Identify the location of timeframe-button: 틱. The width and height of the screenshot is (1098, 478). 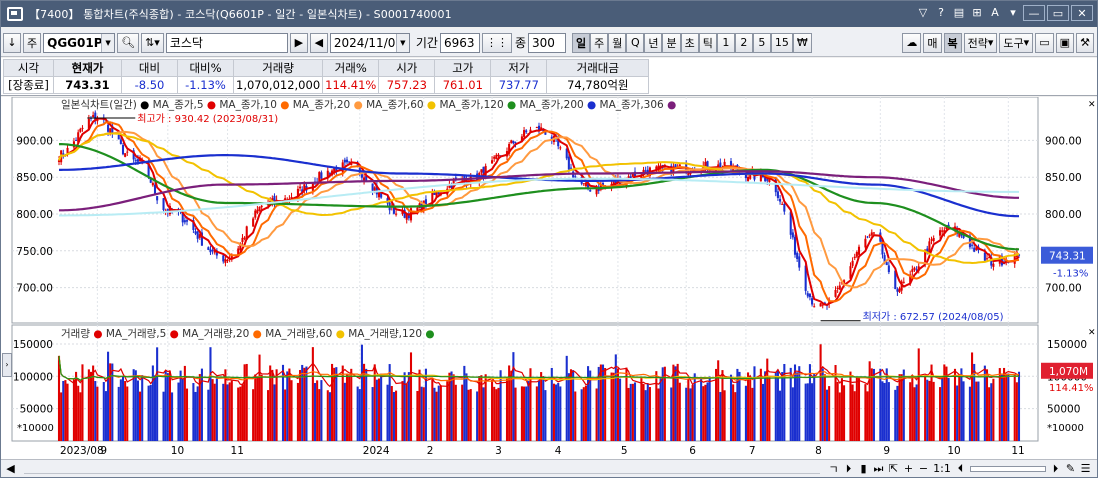
(707, 42).